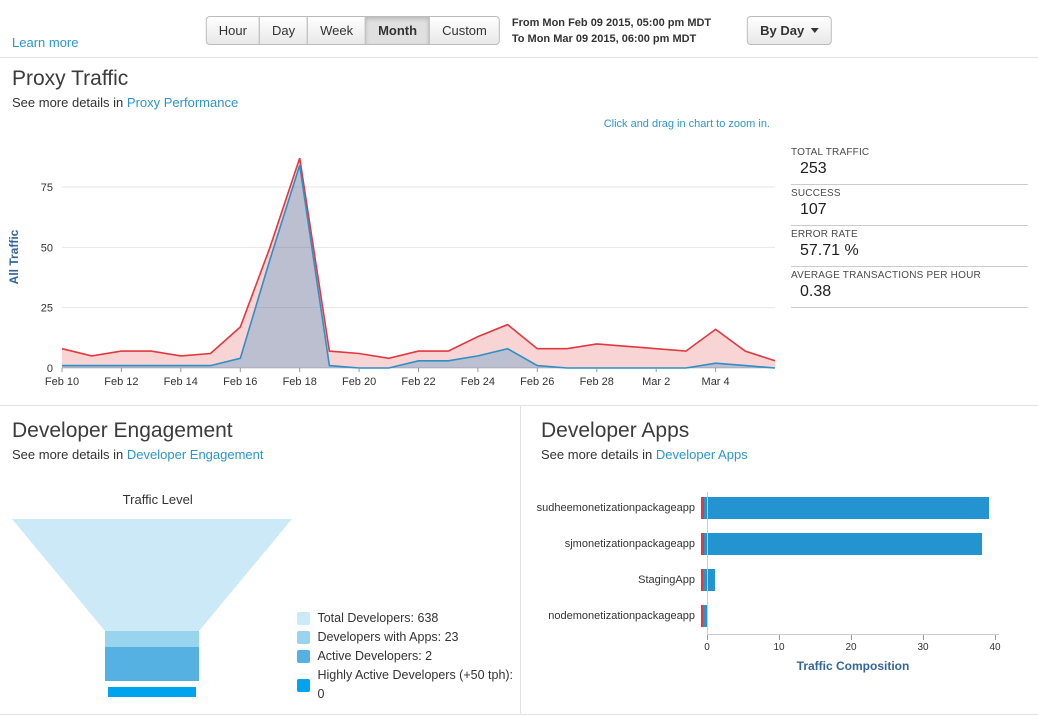 The image size is (1038, 717). Describe the element at coordinates (45, 42) in the screenshot. I see `learn-more-link: Learn more` at that location.